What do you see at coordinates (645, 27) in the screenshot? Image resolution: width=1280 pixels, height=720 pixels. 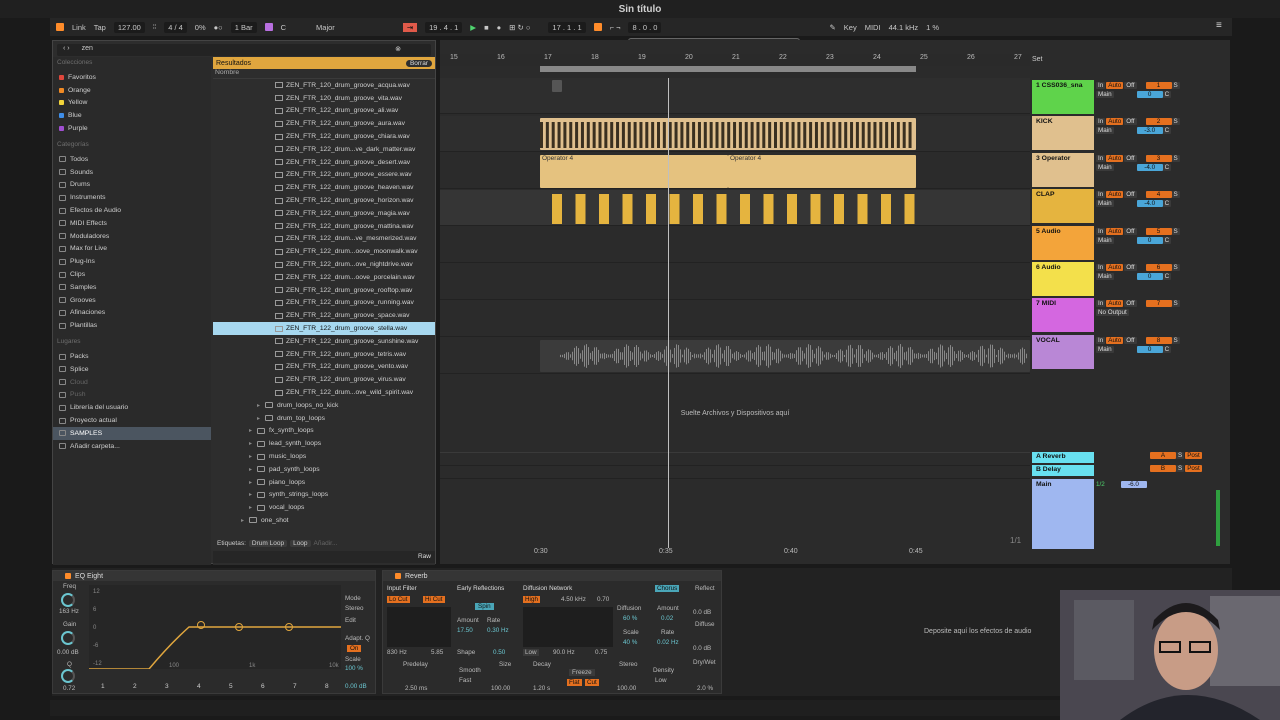 I see `loop-length: 8 . 0 . 0` at bounding box center [645, 27].